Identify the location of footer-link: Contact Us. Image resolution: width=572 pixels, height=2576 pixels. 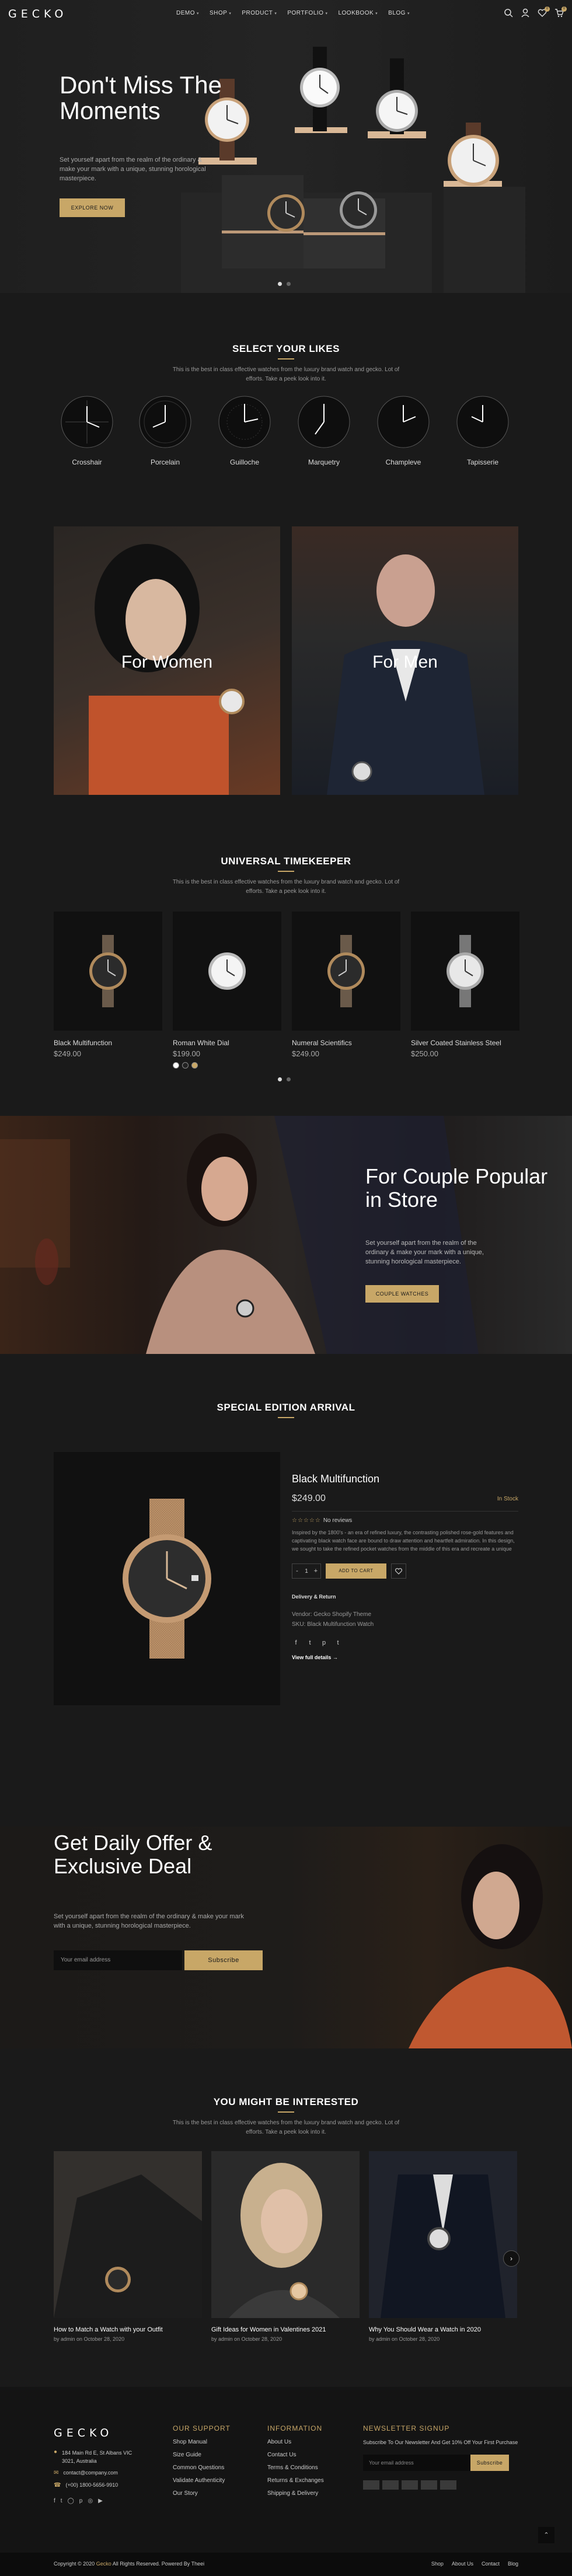
(295, 2455).